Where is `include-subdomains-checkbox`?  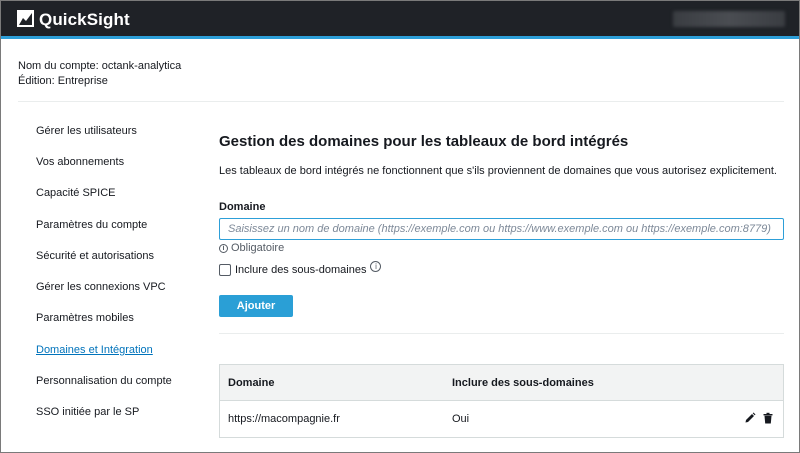
include-subdomains-checkbox is located at coordinates (225, 270).